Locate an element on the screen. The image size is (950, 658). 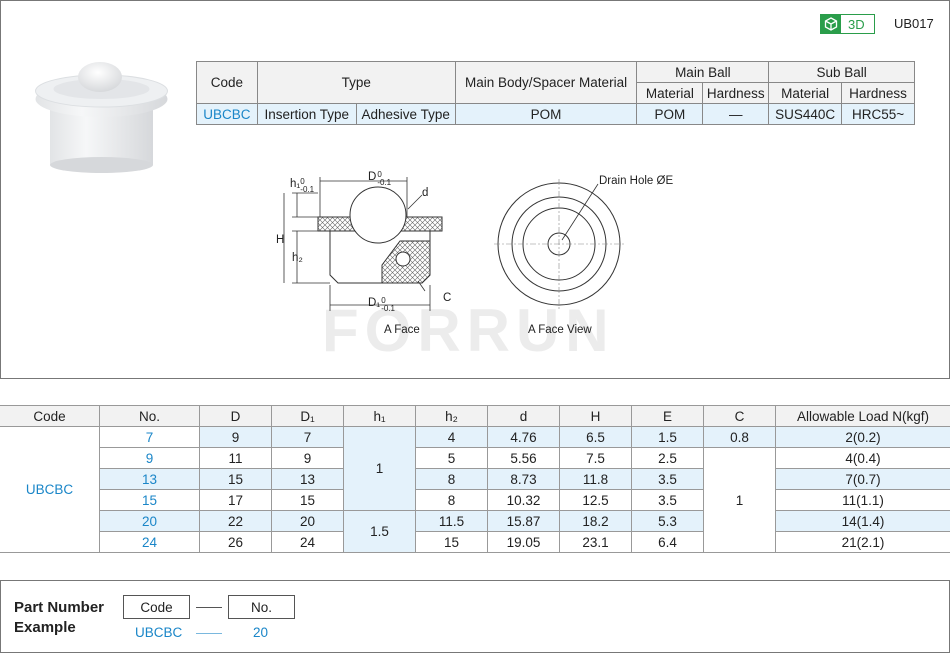
cell-D1: 15 is located at coordinates (307, 500).